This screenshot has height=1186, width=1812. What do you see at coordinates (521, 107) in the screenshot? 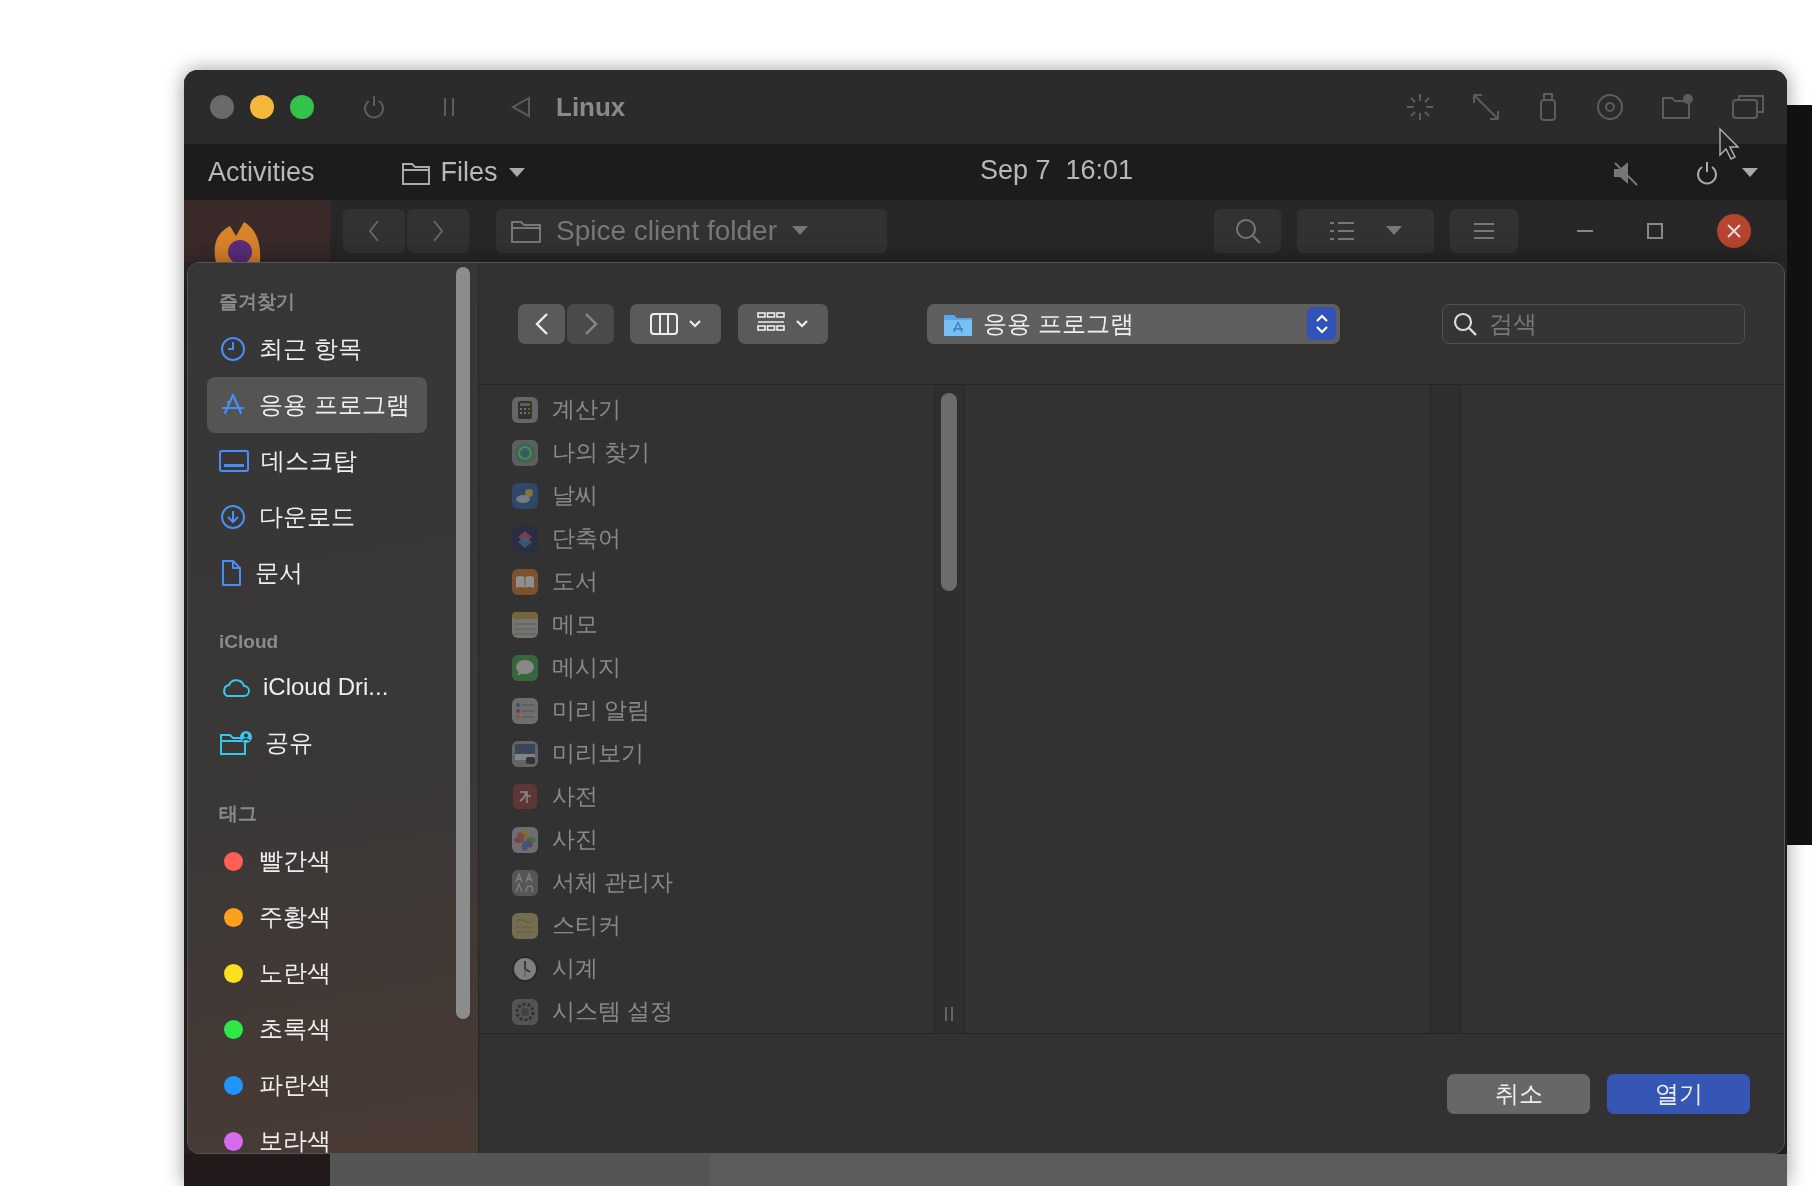
I see `back-triangle-icon` at bounding box center [521, 107].